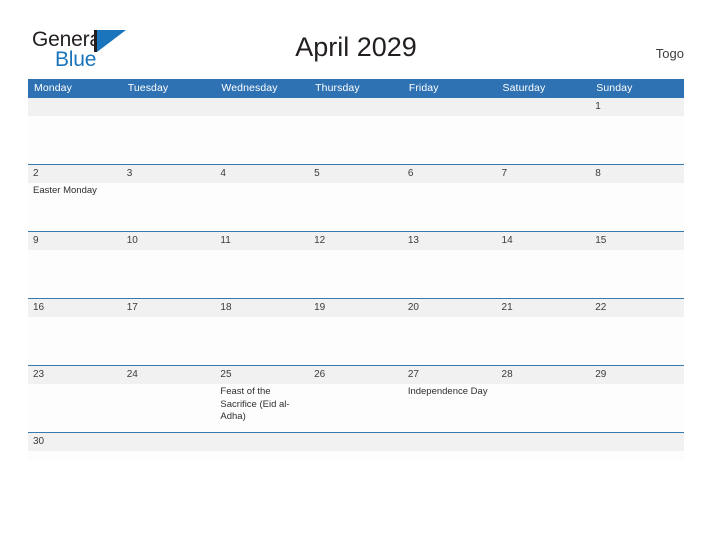  I want to click on day-number-band: 16 17 18 19 20 21 22, so click(356, 308).